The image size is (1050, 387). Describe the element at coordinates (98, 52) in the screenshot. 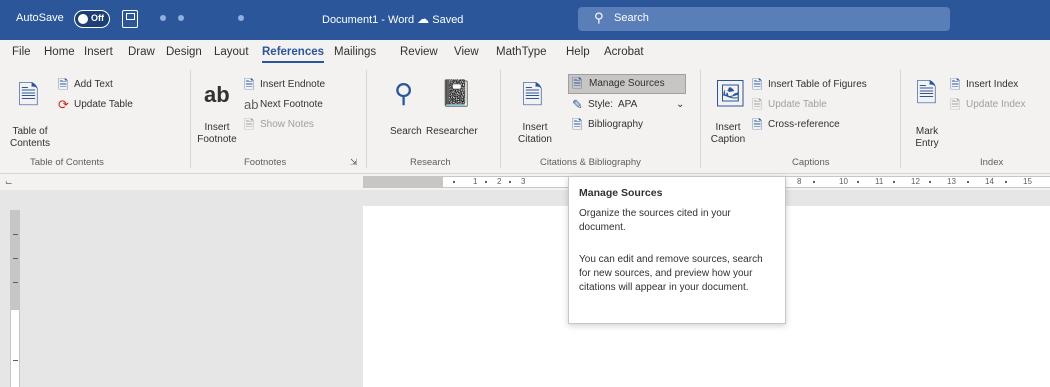

I see `tab-insert: Insert` at that location.